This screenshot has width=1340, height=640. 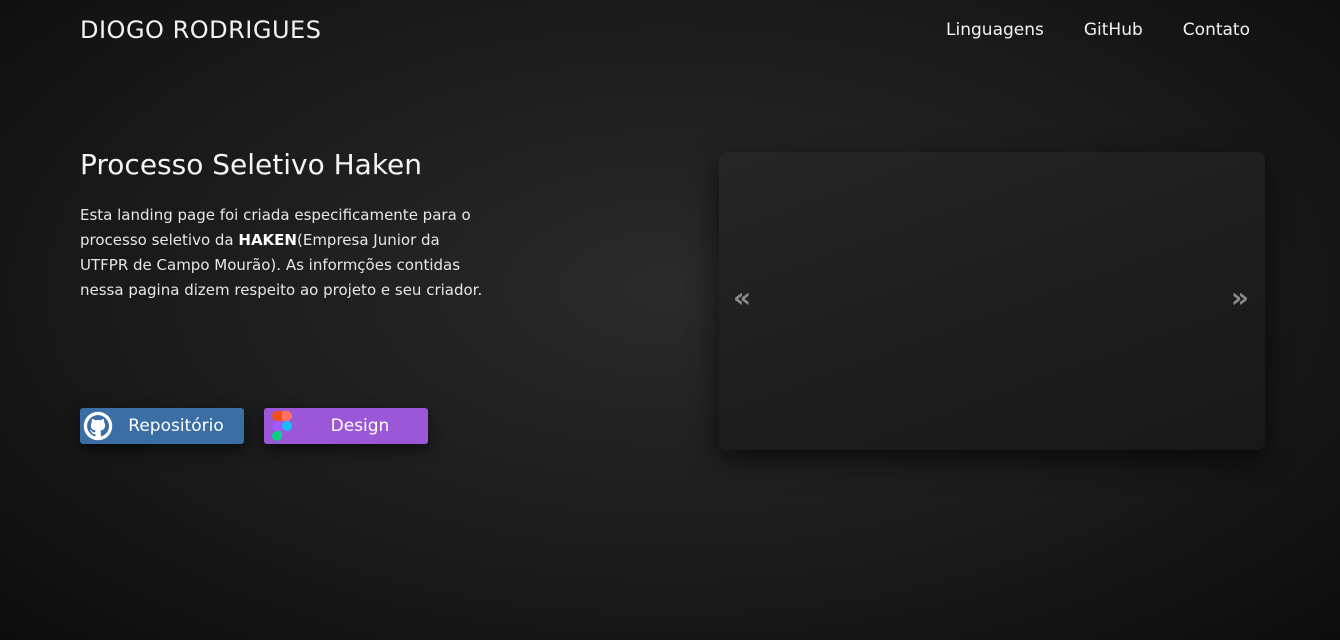 What do you see at coordinates (267, 240) in the screenshot?
I see `hero-description-company: HAKEN` at bounding box center [267, 240].